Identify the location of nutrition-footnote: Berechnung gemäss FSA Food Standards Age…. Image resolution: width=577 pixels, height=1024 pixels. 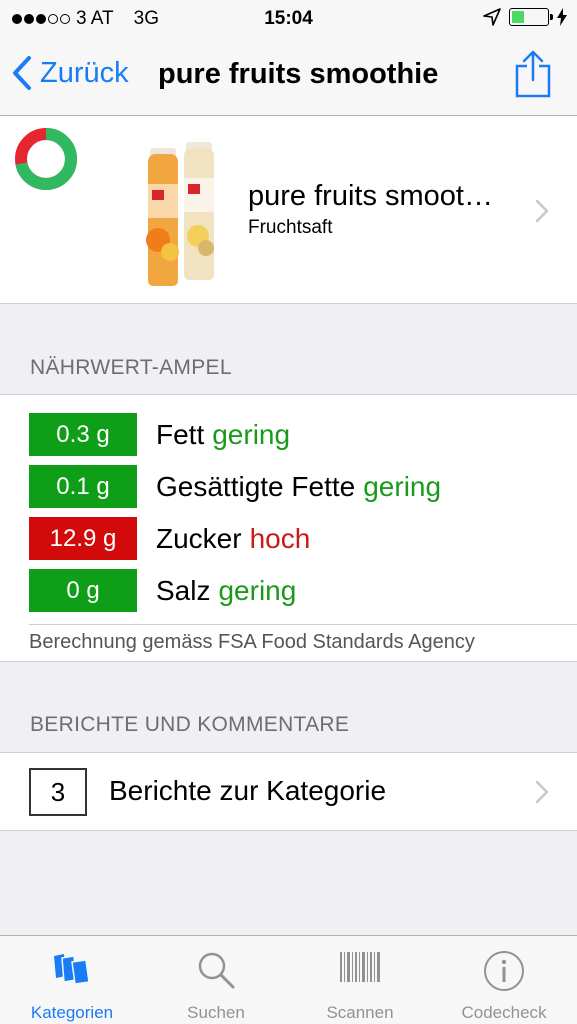
(252, 642).